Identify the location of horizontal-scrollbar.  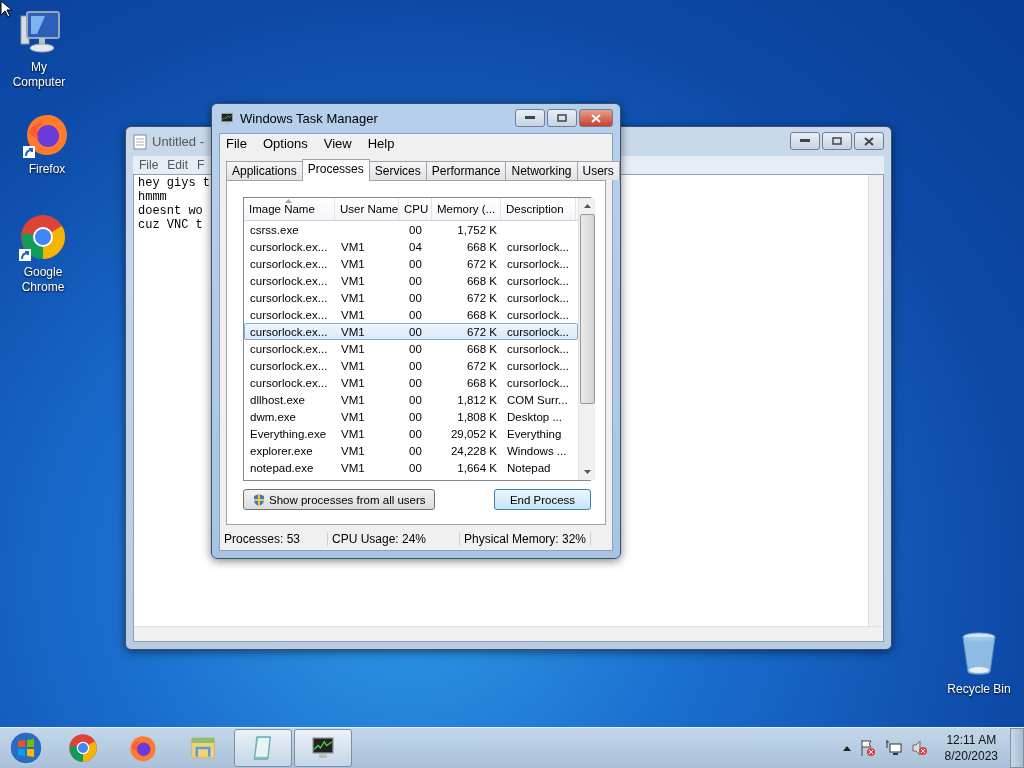
(508, 633).